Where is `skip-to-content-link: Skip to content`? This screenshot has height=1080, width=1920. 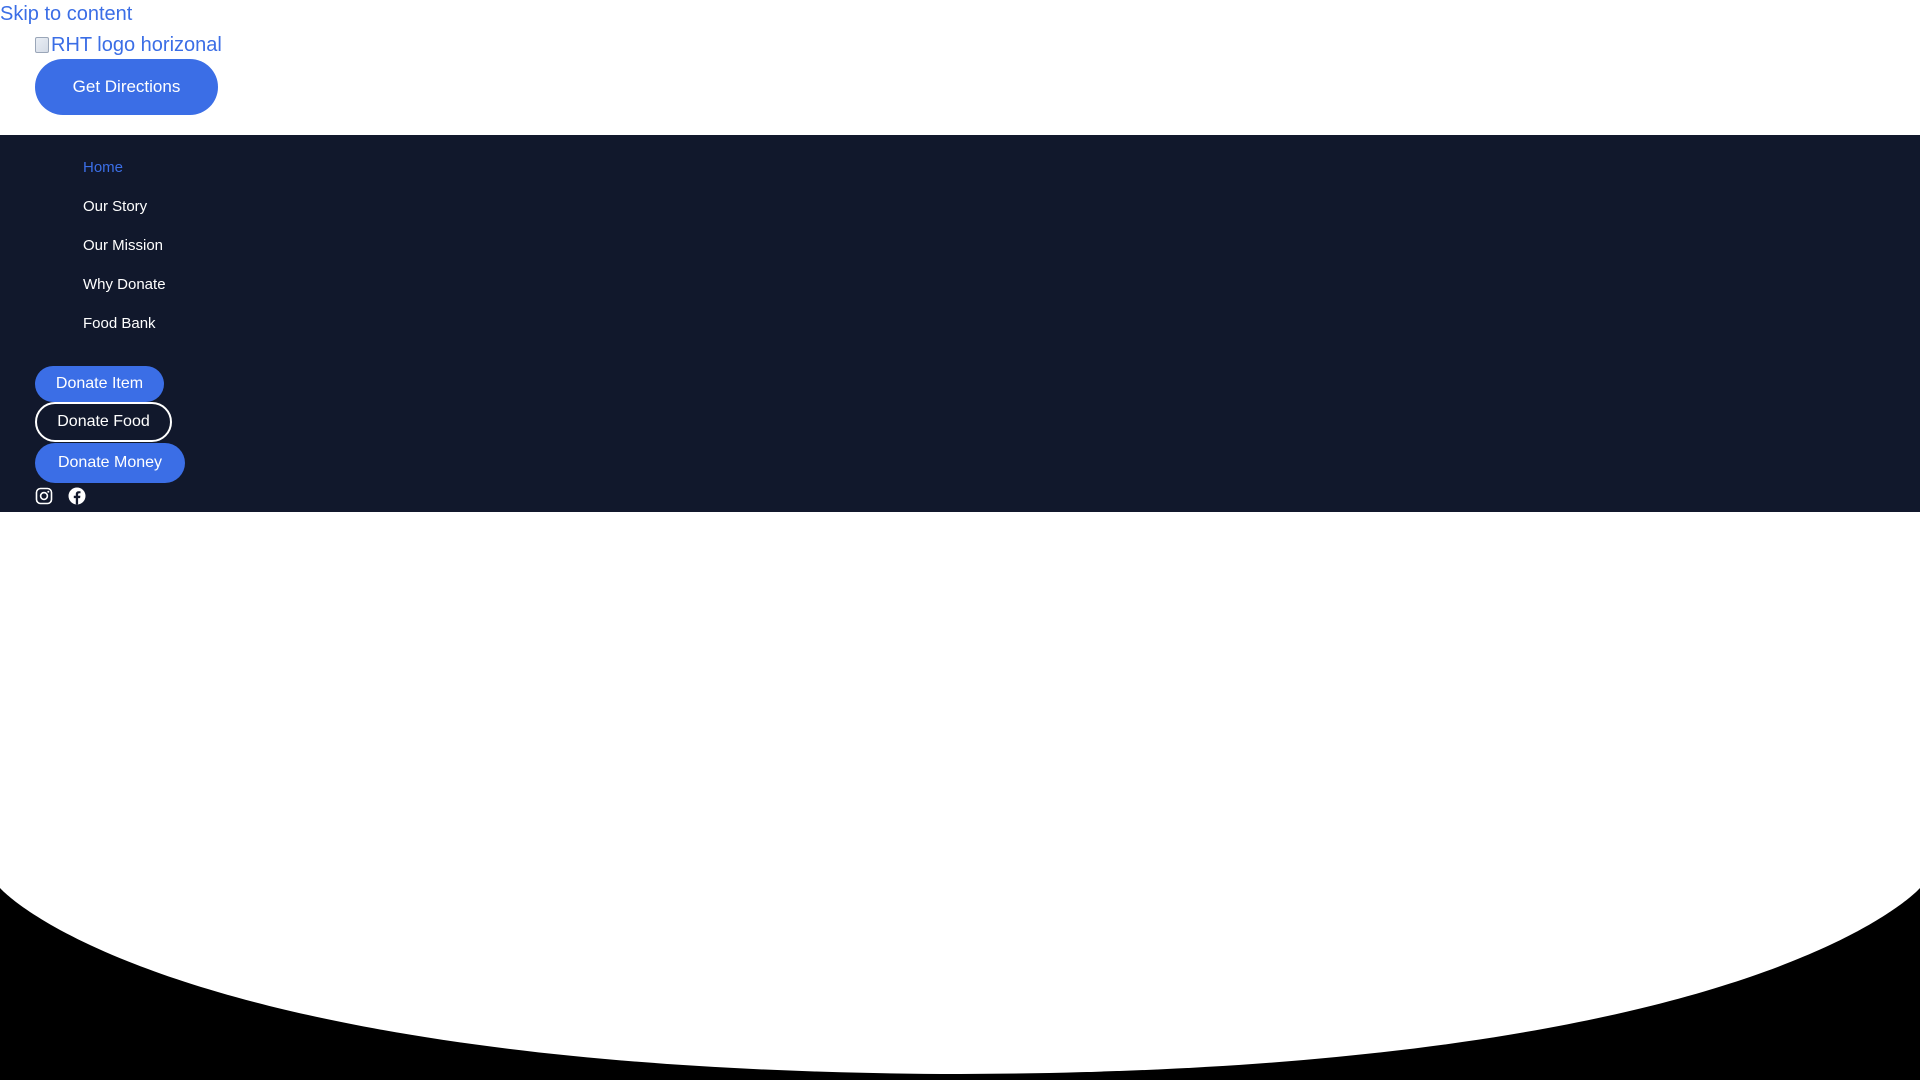
skip-to-content-link: Skip to content is located at coordinates (66, 14).